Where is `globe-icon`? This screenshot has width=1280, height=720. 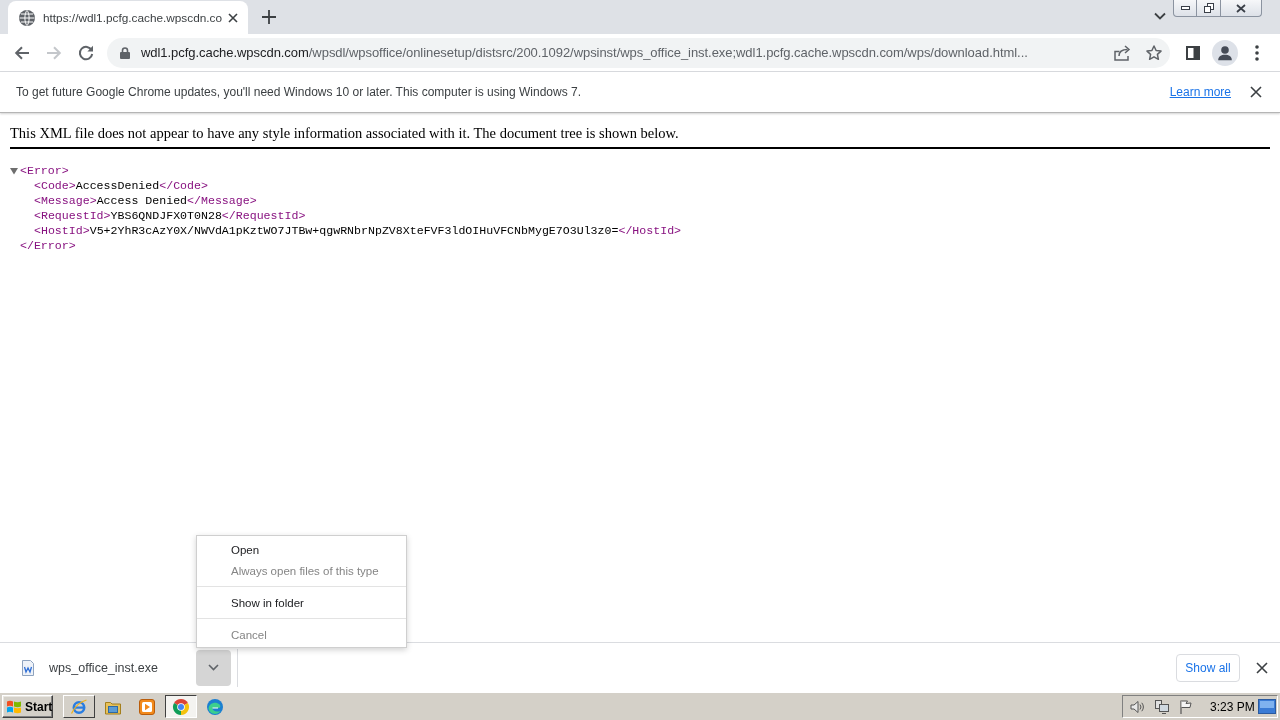 globe-icon is located at coordinates (27, 17).